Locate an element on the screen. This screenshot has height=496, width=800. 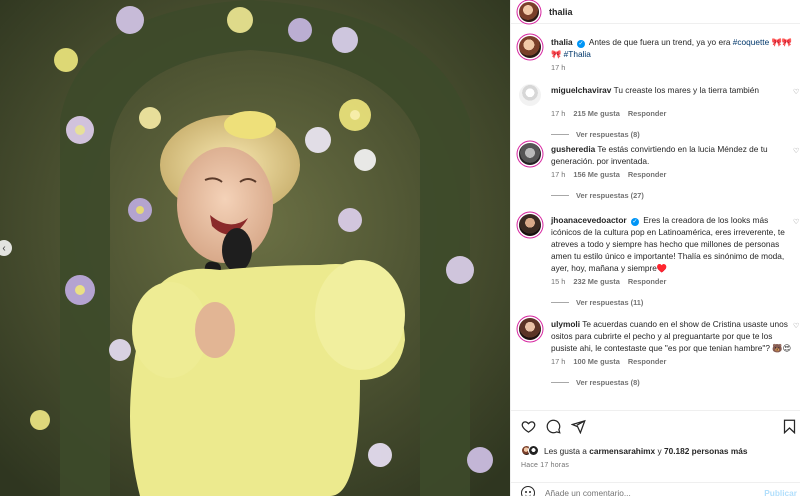
likes-count: 70.182 personas más is located at coordinates (705, 451).